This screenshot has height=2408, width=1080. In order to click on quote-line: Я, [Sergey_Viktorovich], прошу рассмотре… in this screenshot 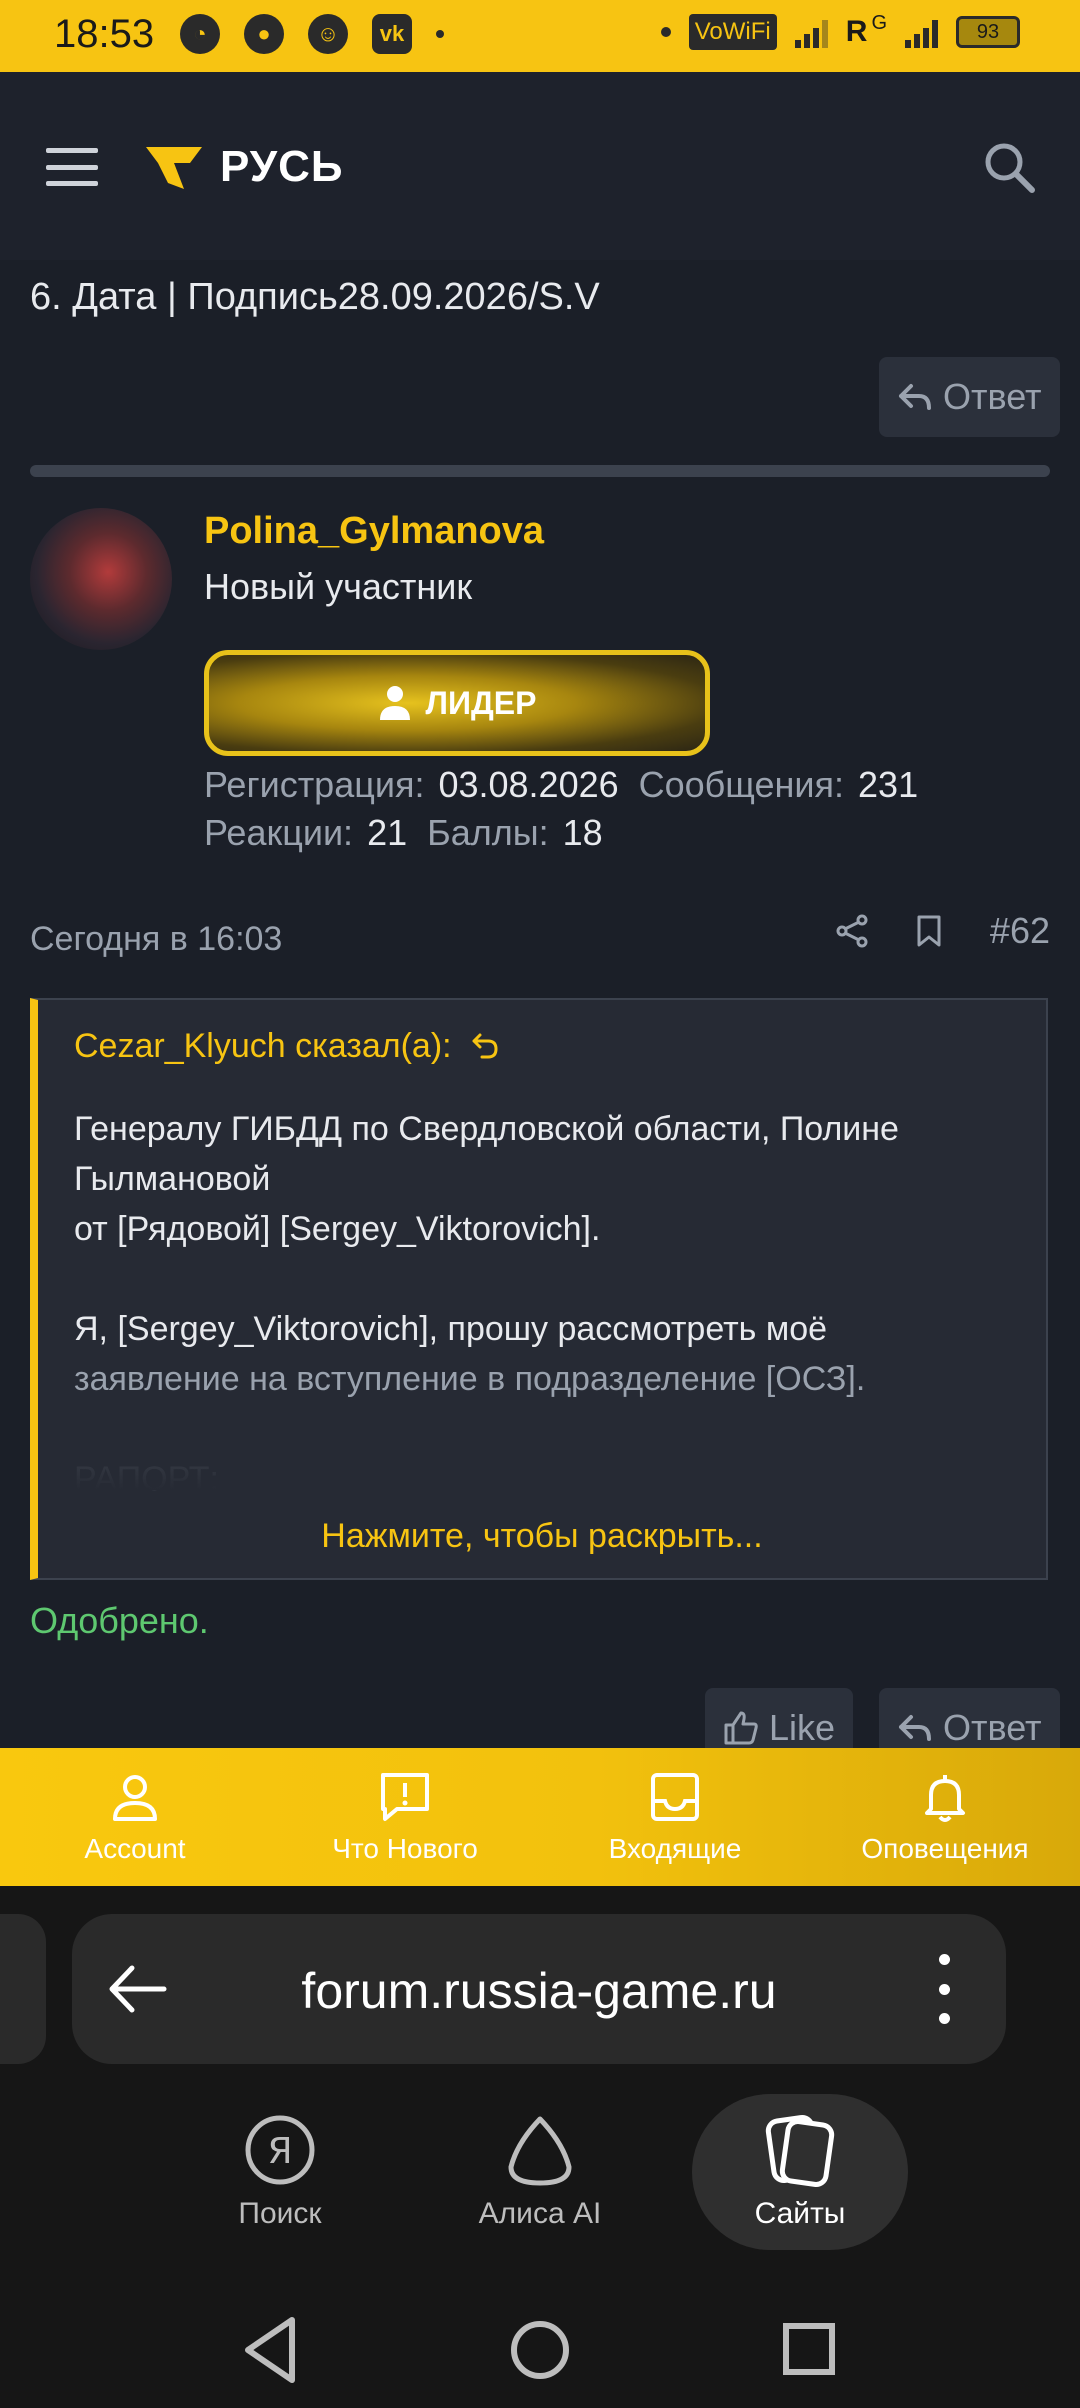, I will do `click(451, 1329)`.